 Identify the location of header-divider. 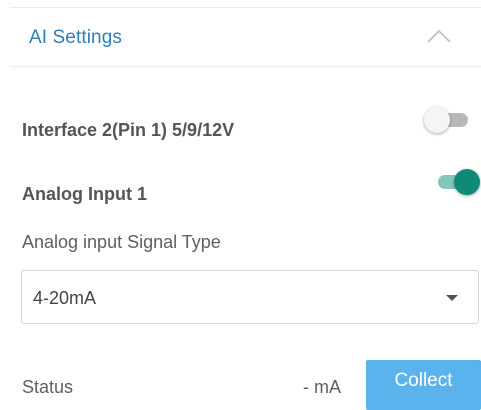
(245, 66).